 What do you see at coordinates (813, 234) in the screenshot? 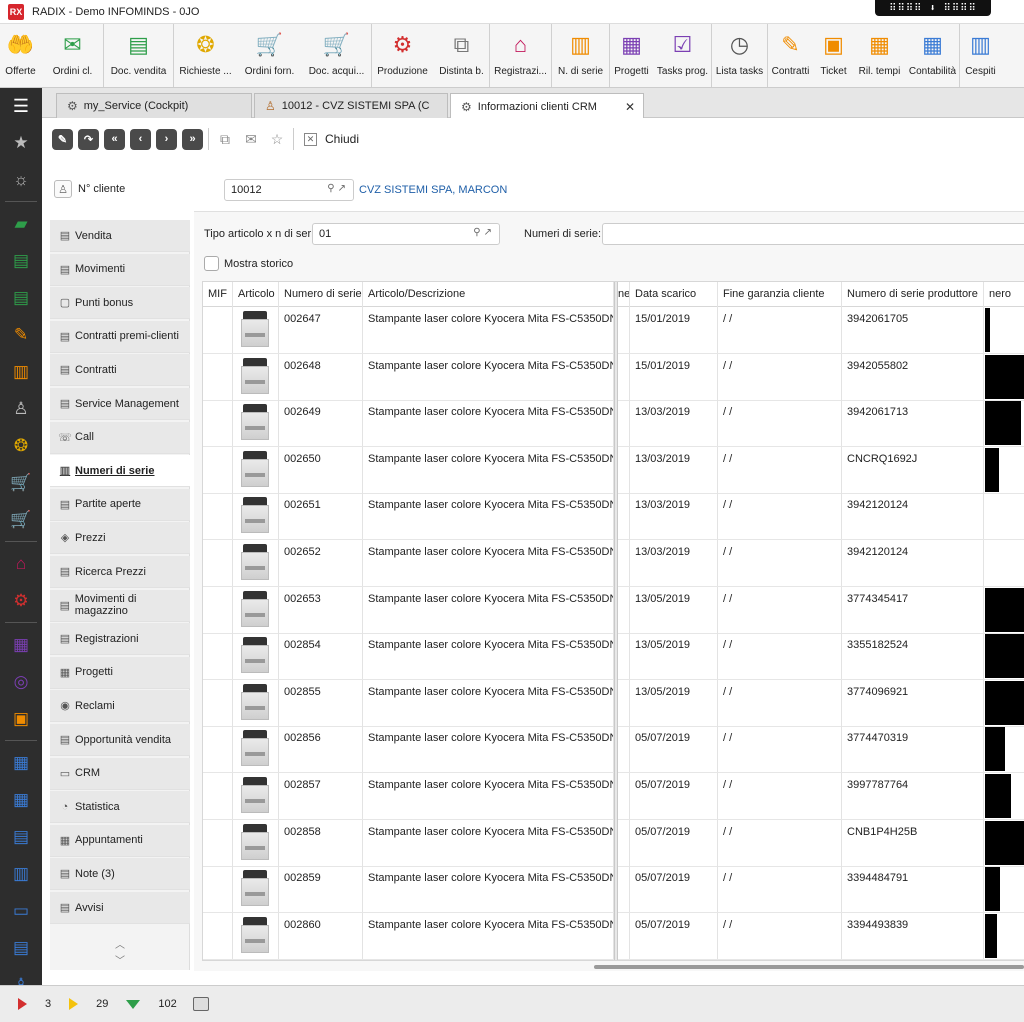
I see `serial-numbers-input` at bounding box center [813, 234].